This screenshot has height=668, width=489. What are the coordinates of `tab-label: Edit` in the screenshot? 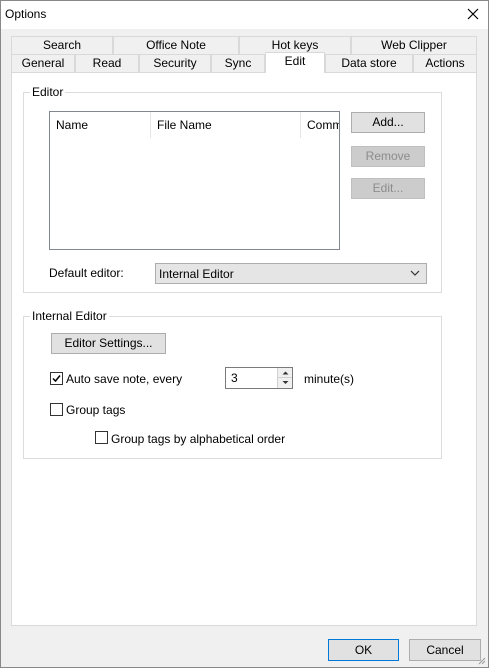 It's located at (295, 61).